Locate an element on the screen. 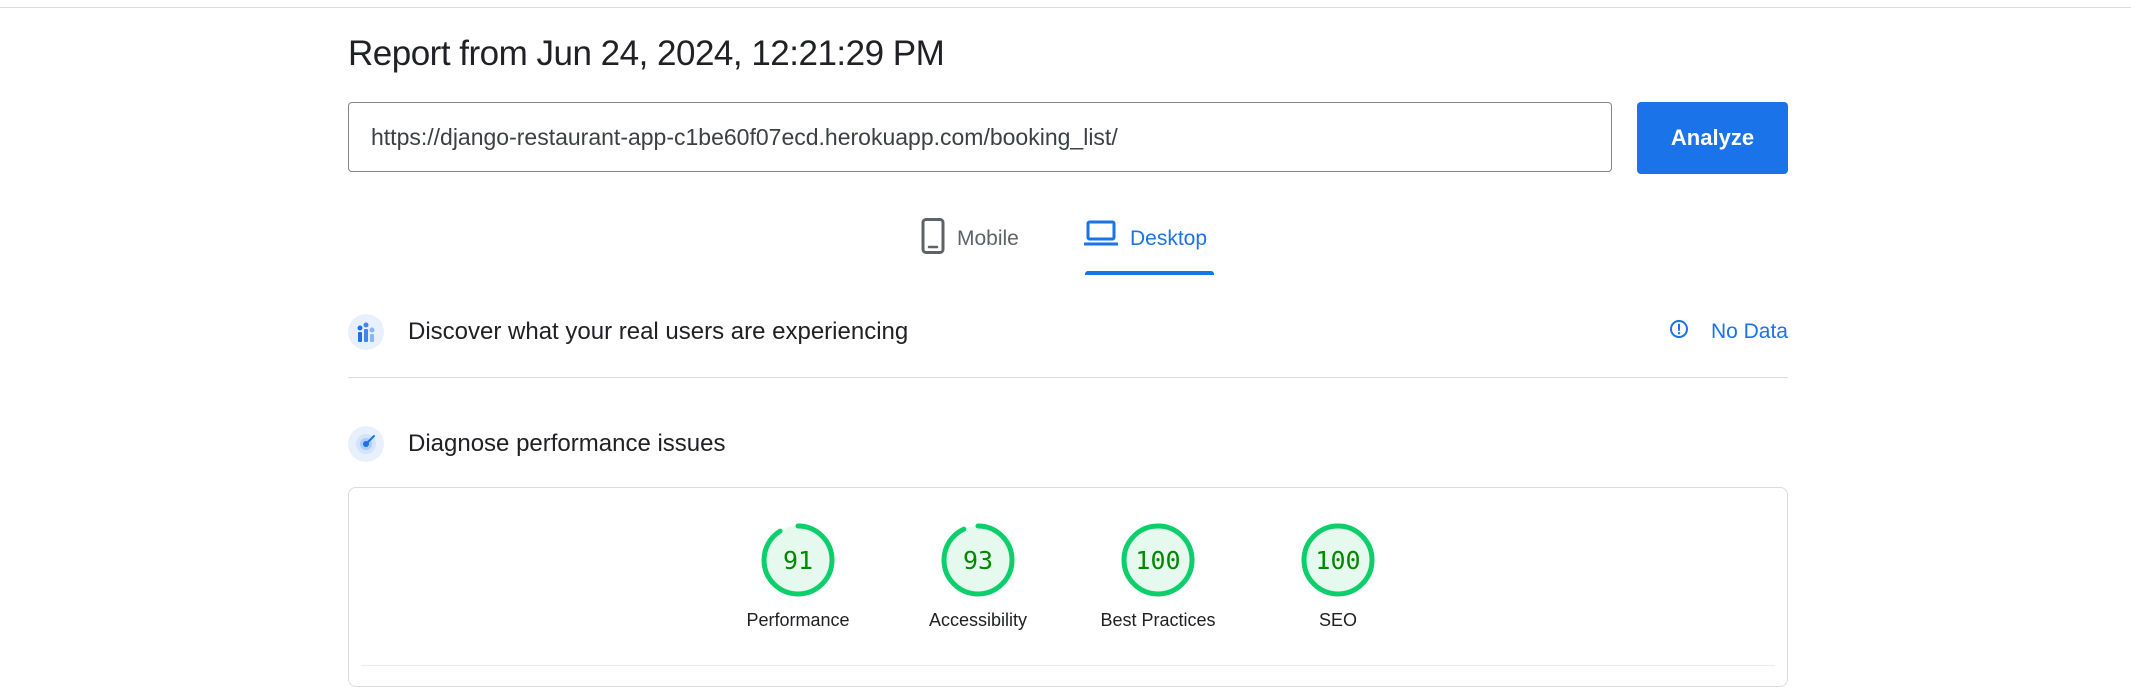  users-chart-icon is located at coordinates (366, 332).